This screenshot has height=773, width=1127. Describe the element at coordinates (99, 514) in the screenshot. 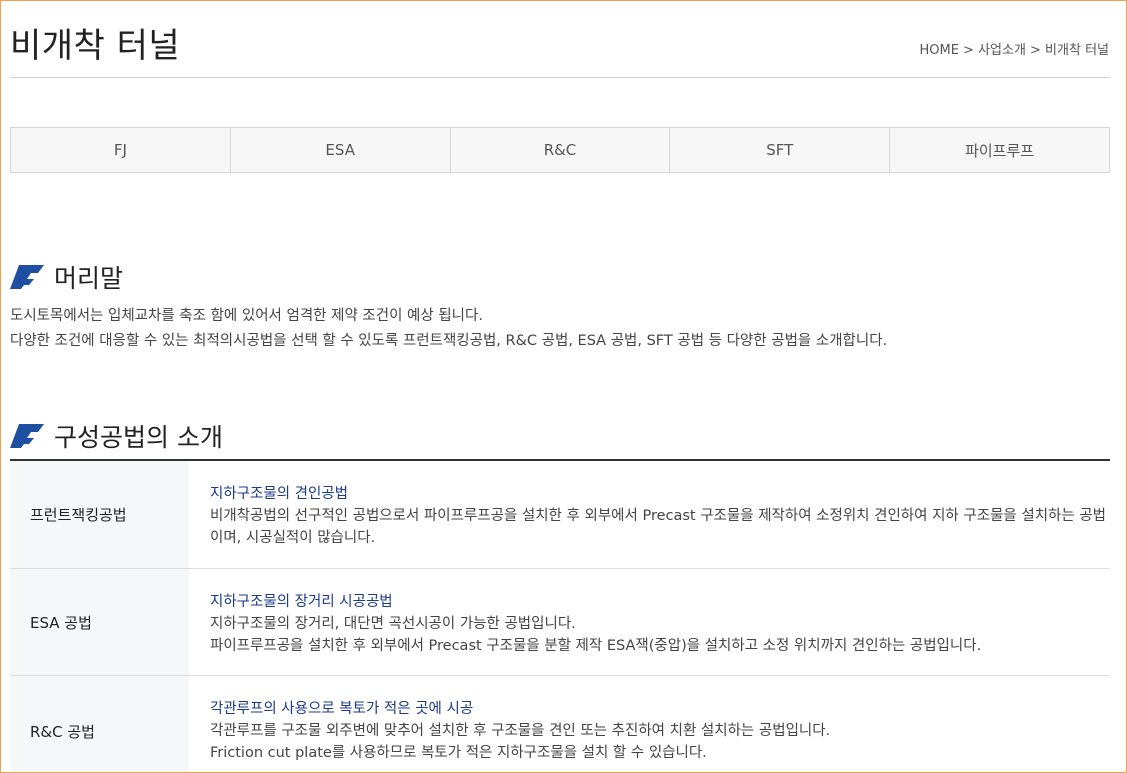

I see `method-name: 프런트잭킹공법` at that location.